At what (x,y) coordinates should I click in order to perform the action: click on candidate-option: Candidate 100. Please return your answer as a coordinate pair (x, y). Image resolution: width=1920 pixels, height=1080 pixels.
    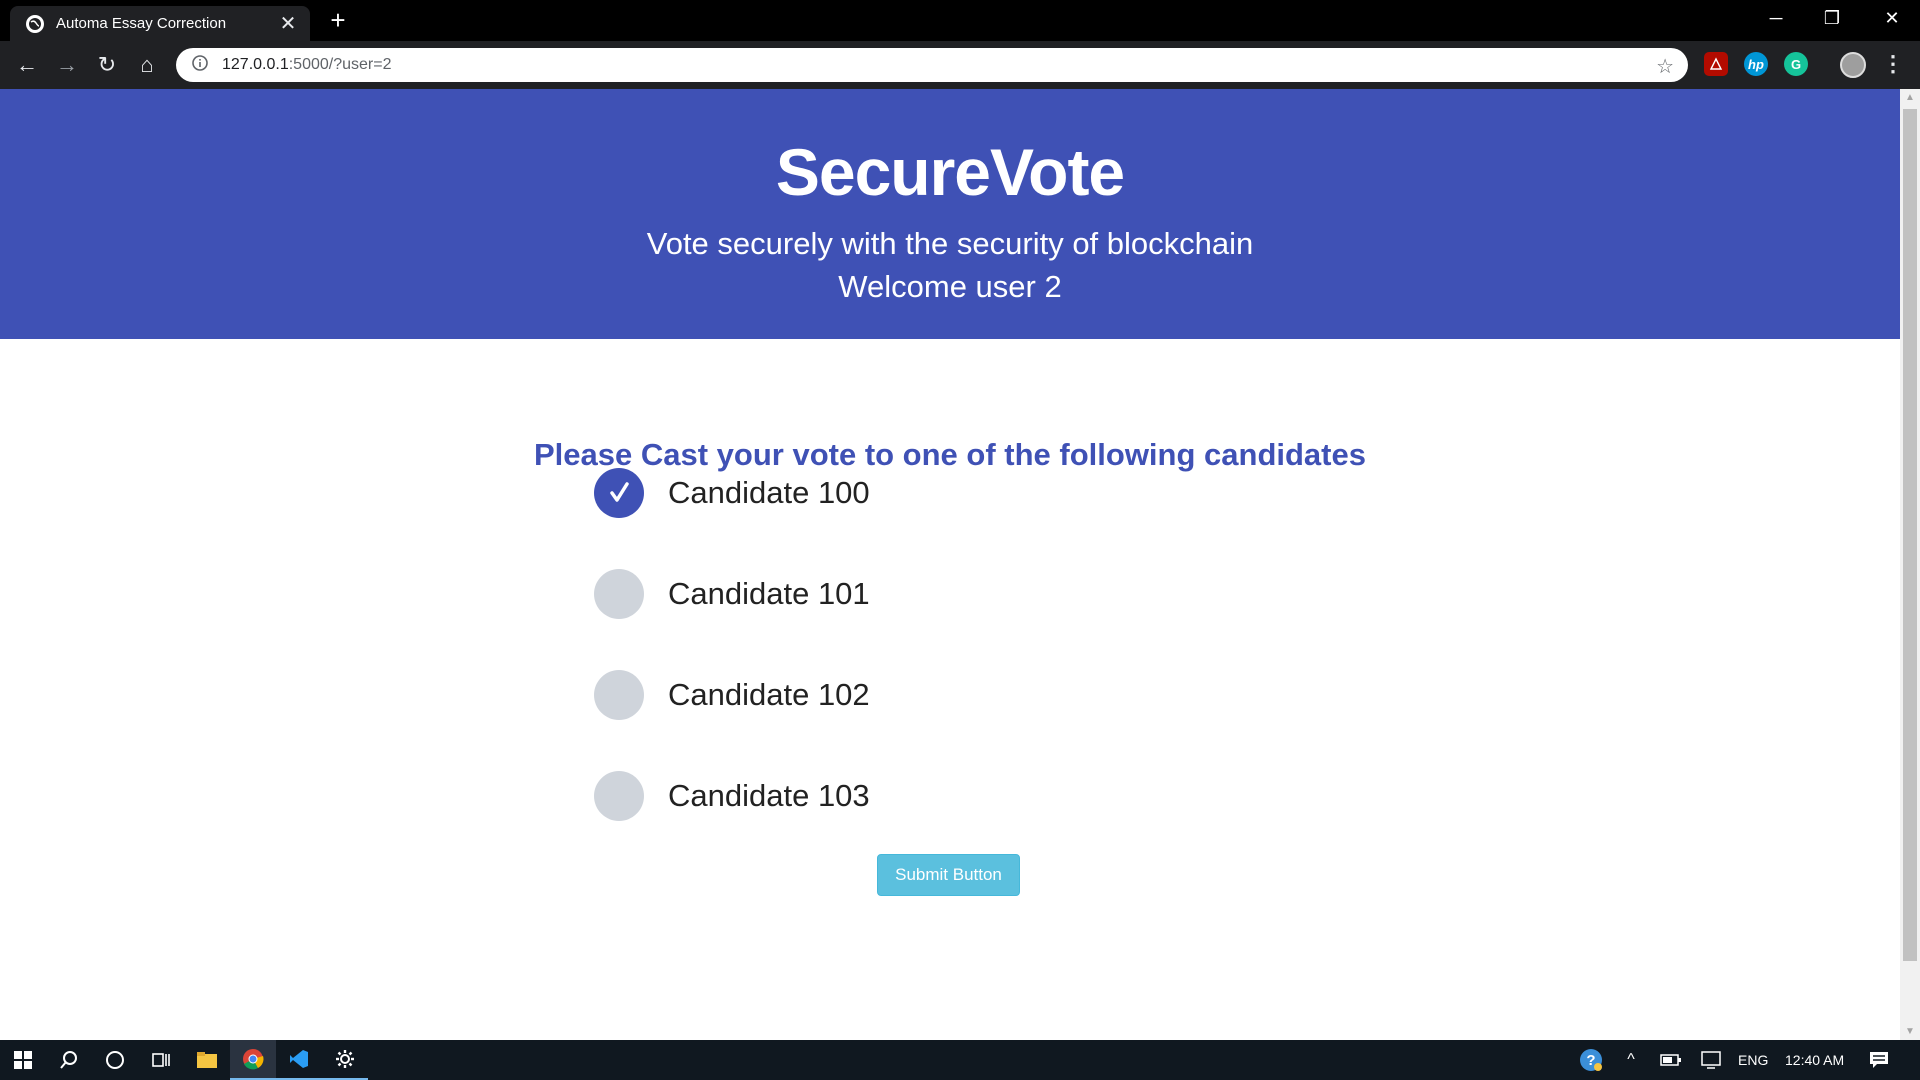
    Looking at the image, I should click on (732, 492).